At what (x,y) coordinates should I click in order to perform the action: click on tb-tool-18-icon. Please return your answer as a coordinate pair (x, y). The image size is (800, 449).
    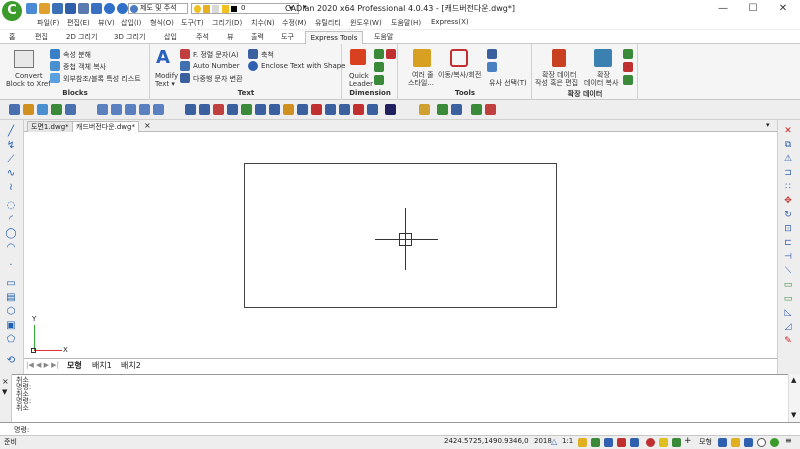
    Looking at the image, I should click on (288, 109).